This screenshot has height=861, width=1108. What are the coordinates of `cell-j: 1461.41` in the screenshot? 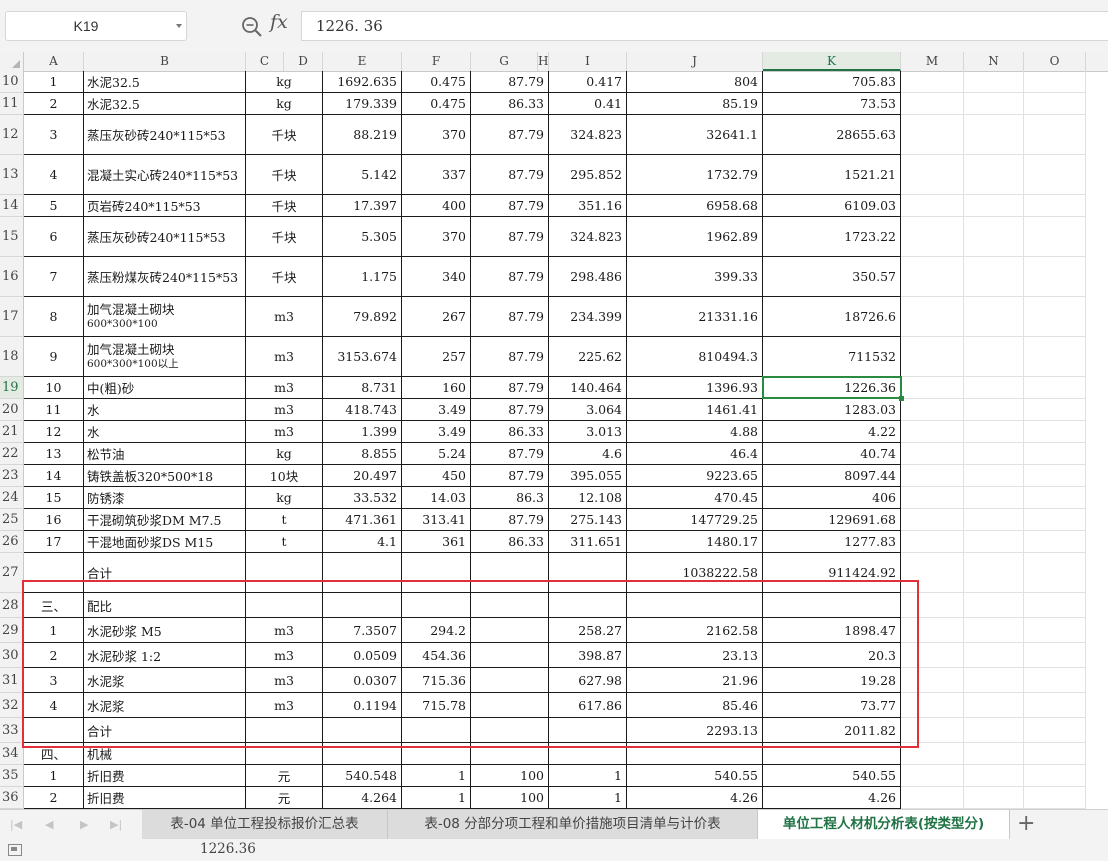 It's located at (695, 410).